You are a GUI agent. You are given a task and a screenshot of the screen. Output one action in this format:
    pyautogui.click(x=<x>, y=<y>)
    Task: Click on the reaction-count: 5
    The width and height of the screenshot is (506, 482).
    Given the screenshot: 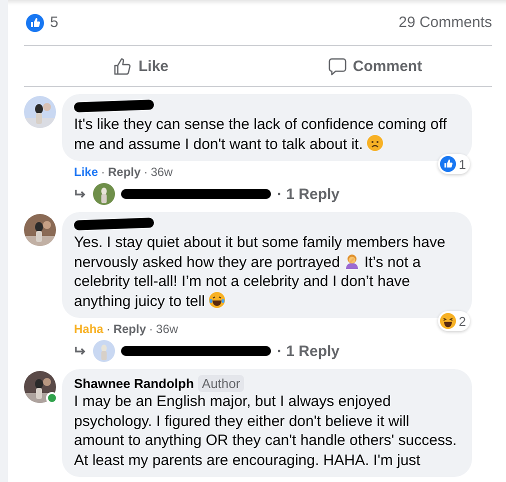 What is the action you would take?
    pyautogui.click(x=54, y=22)
    